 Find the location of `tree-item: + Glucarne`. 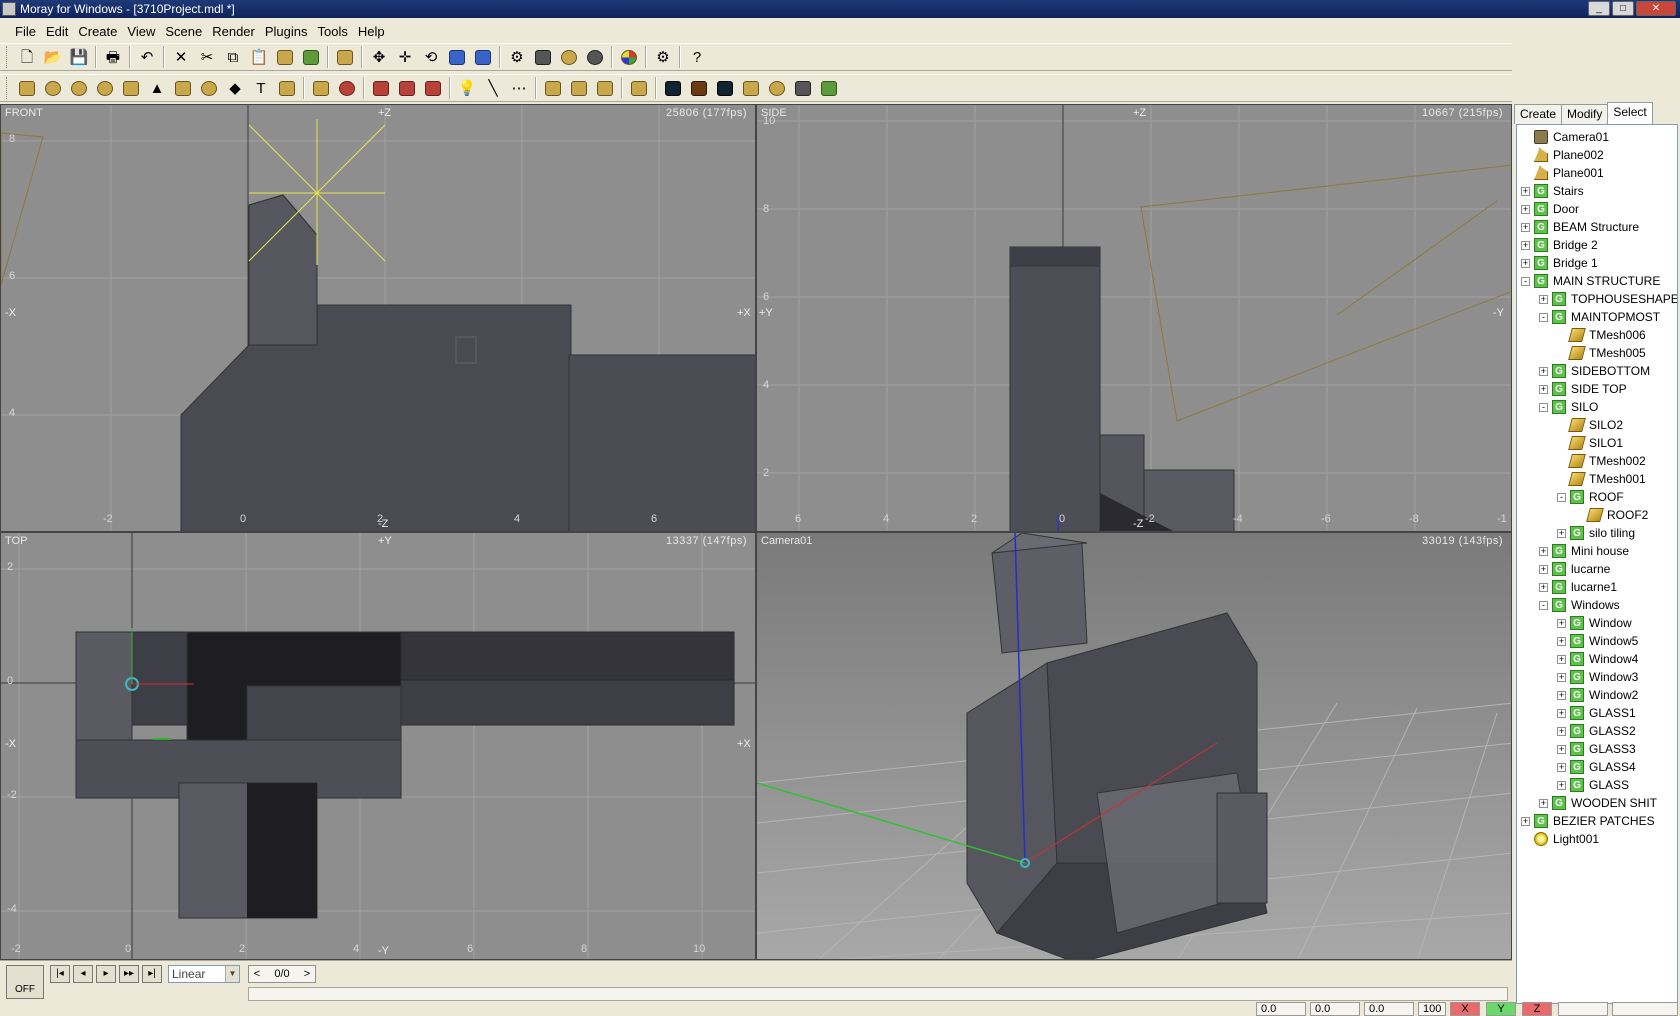

tree-item: + Glucarne is located at coordinates (1574, 569).